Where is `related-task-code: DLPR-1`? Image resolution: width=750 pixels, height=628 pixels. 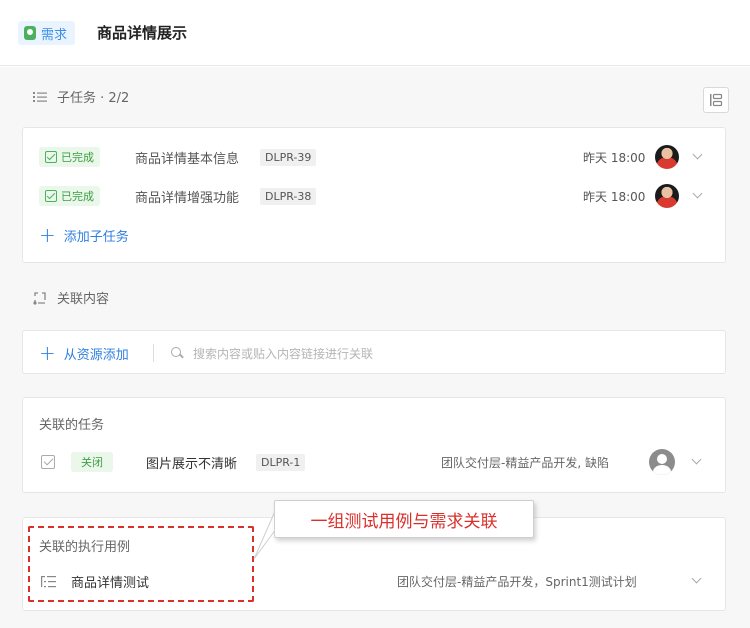
related-task-code: DLPR-1 is located at coordinates (281, 462).